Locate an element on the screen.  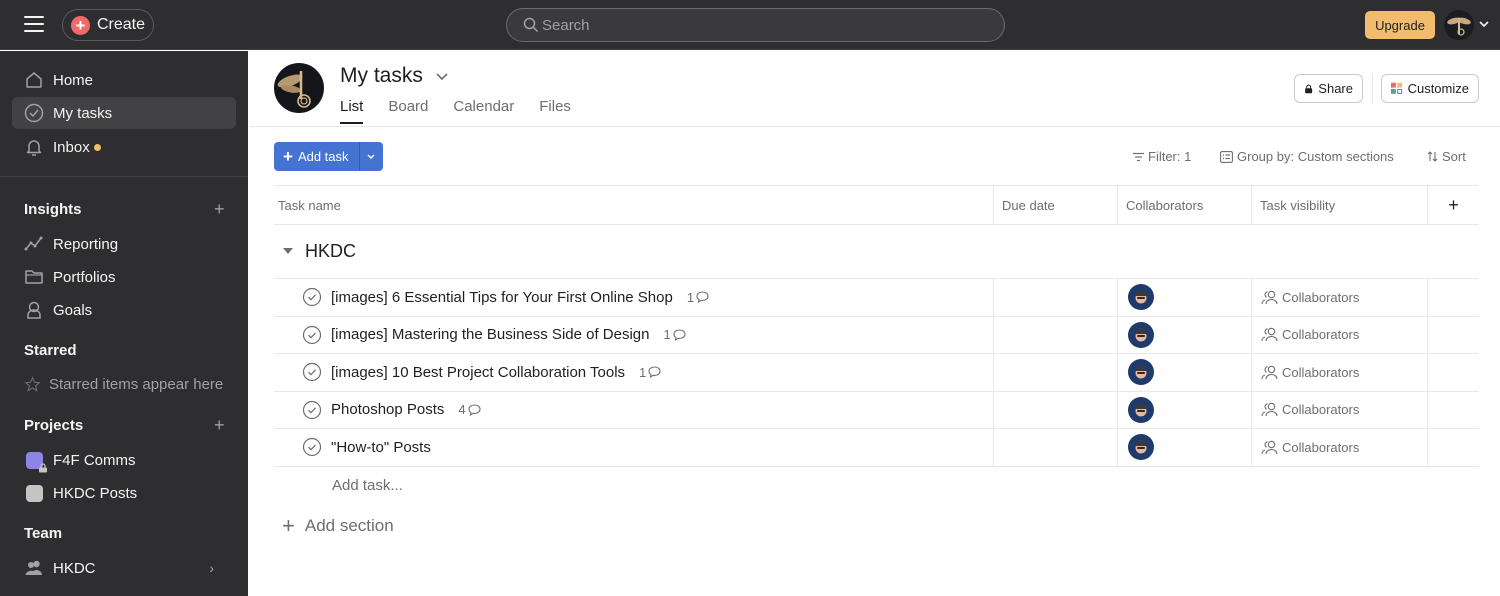
add-insight-icon: + is located at coordinates (219, 209).